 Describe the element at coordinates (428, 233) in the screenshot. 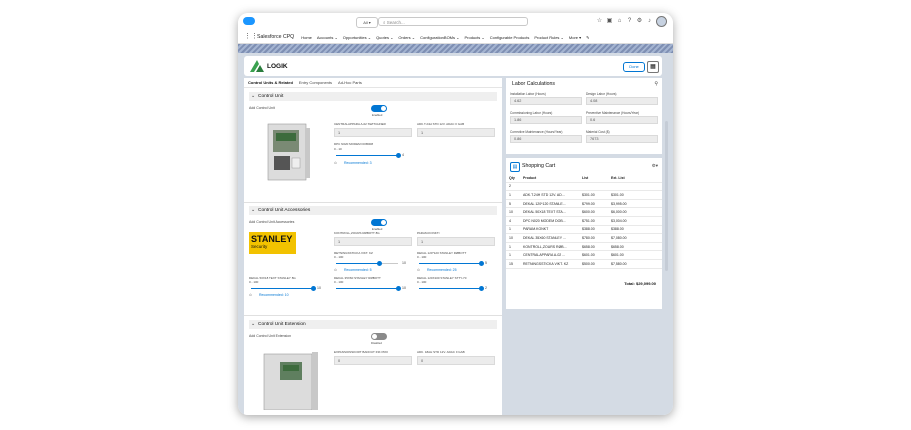

I see `field-label: PARAM.KONKTI` at that location.